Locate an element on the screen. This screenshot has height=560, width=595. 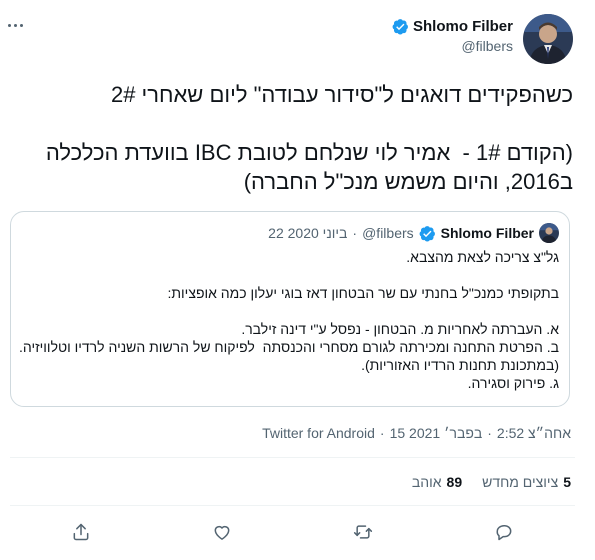
share-button is located at coordinates (81, 532).